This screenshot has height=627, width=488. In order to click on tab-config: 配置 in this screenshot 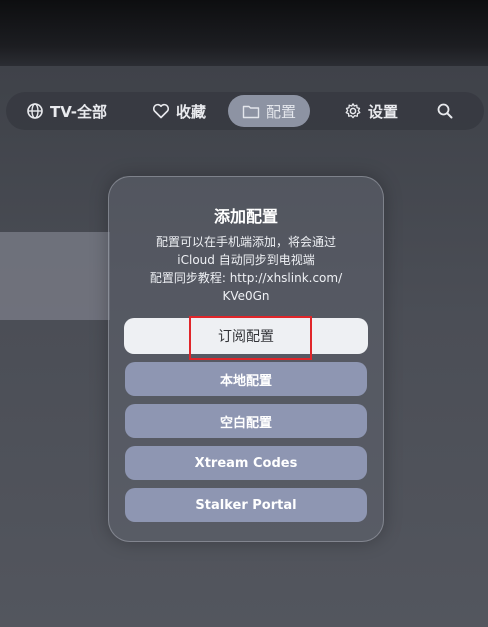, I will do `click(269, 111)`.